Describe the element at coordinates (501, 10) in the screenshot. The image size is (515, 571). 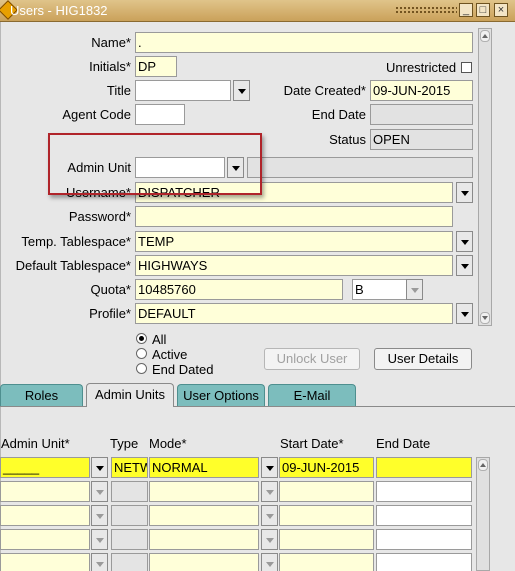
I see `close-button: ×` at that location.